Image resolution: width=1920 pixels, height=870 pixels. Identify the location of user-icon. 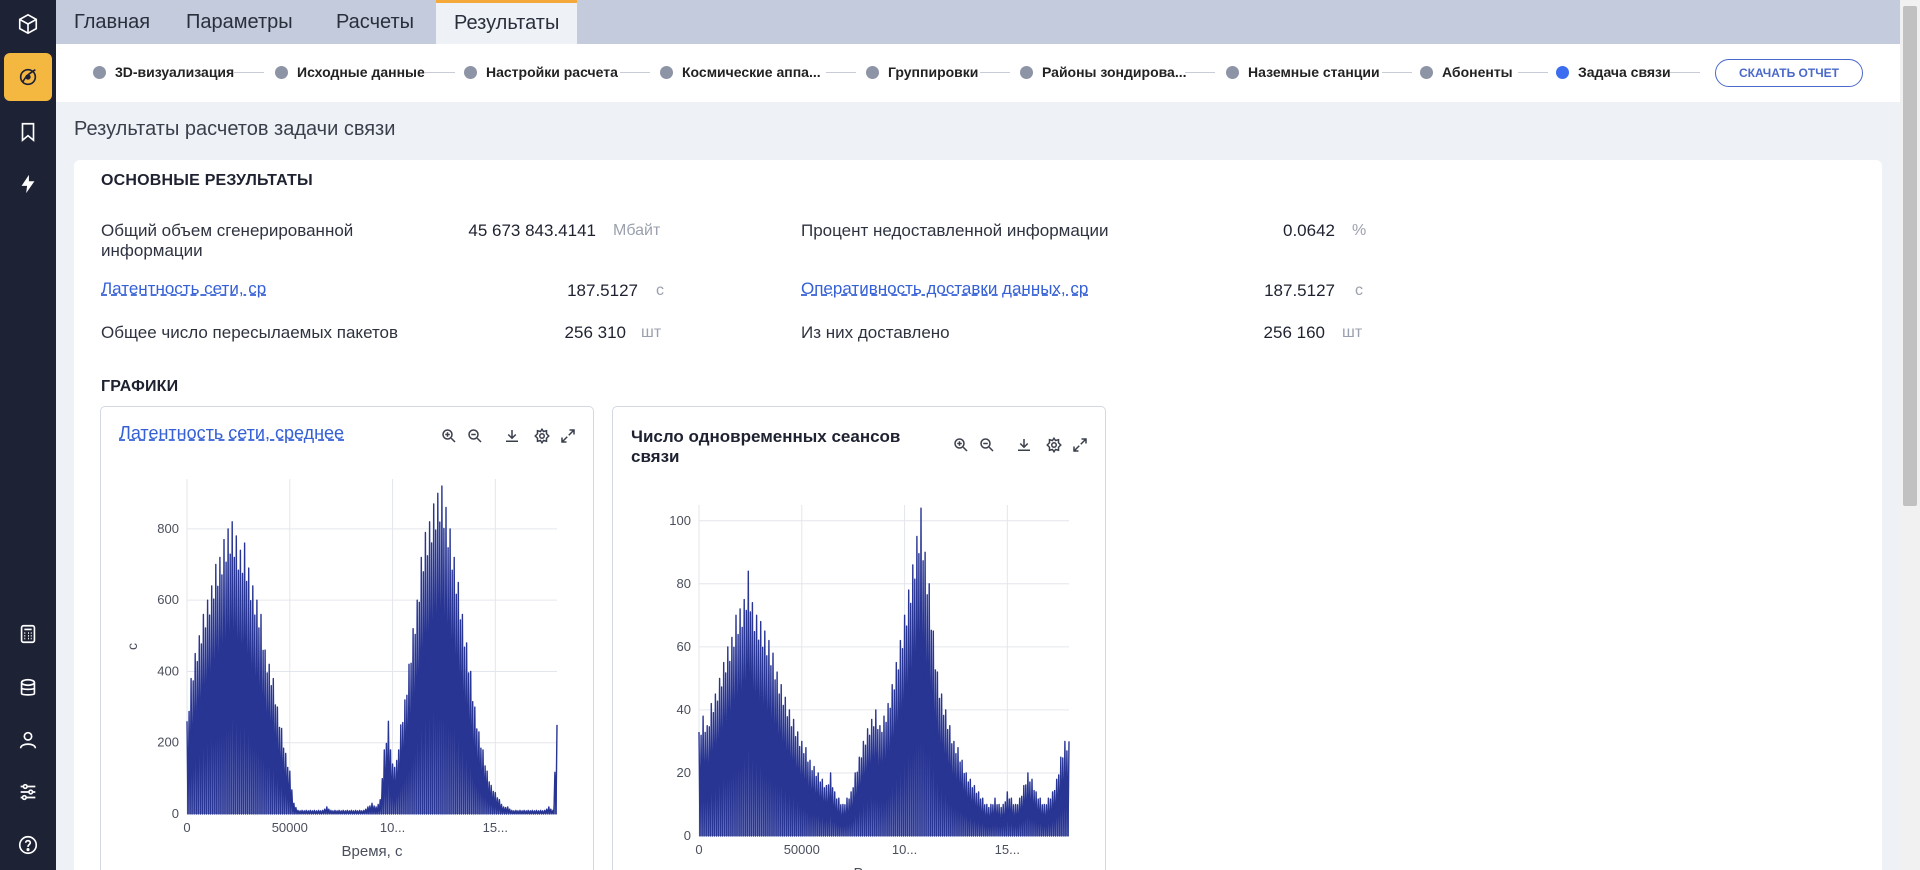
(28, 740).